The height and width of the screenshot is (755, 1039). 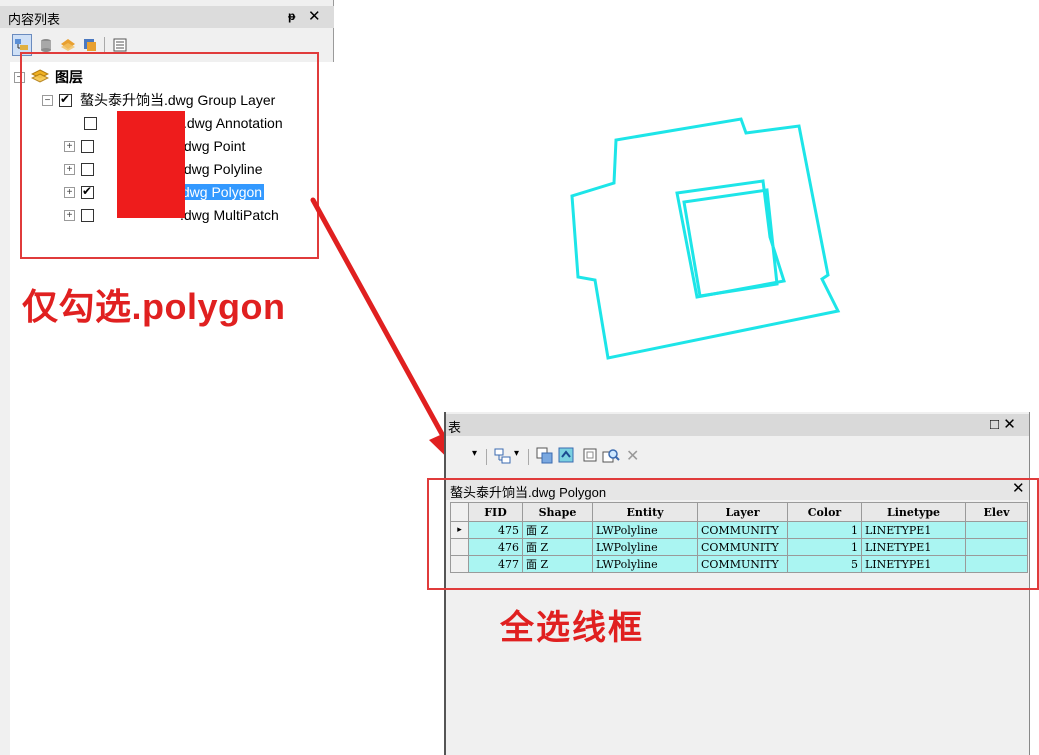 What do you see at coordinates (455, 427) in the screenshot?
I see `table-title: 表` at bounding box center [455, 427].